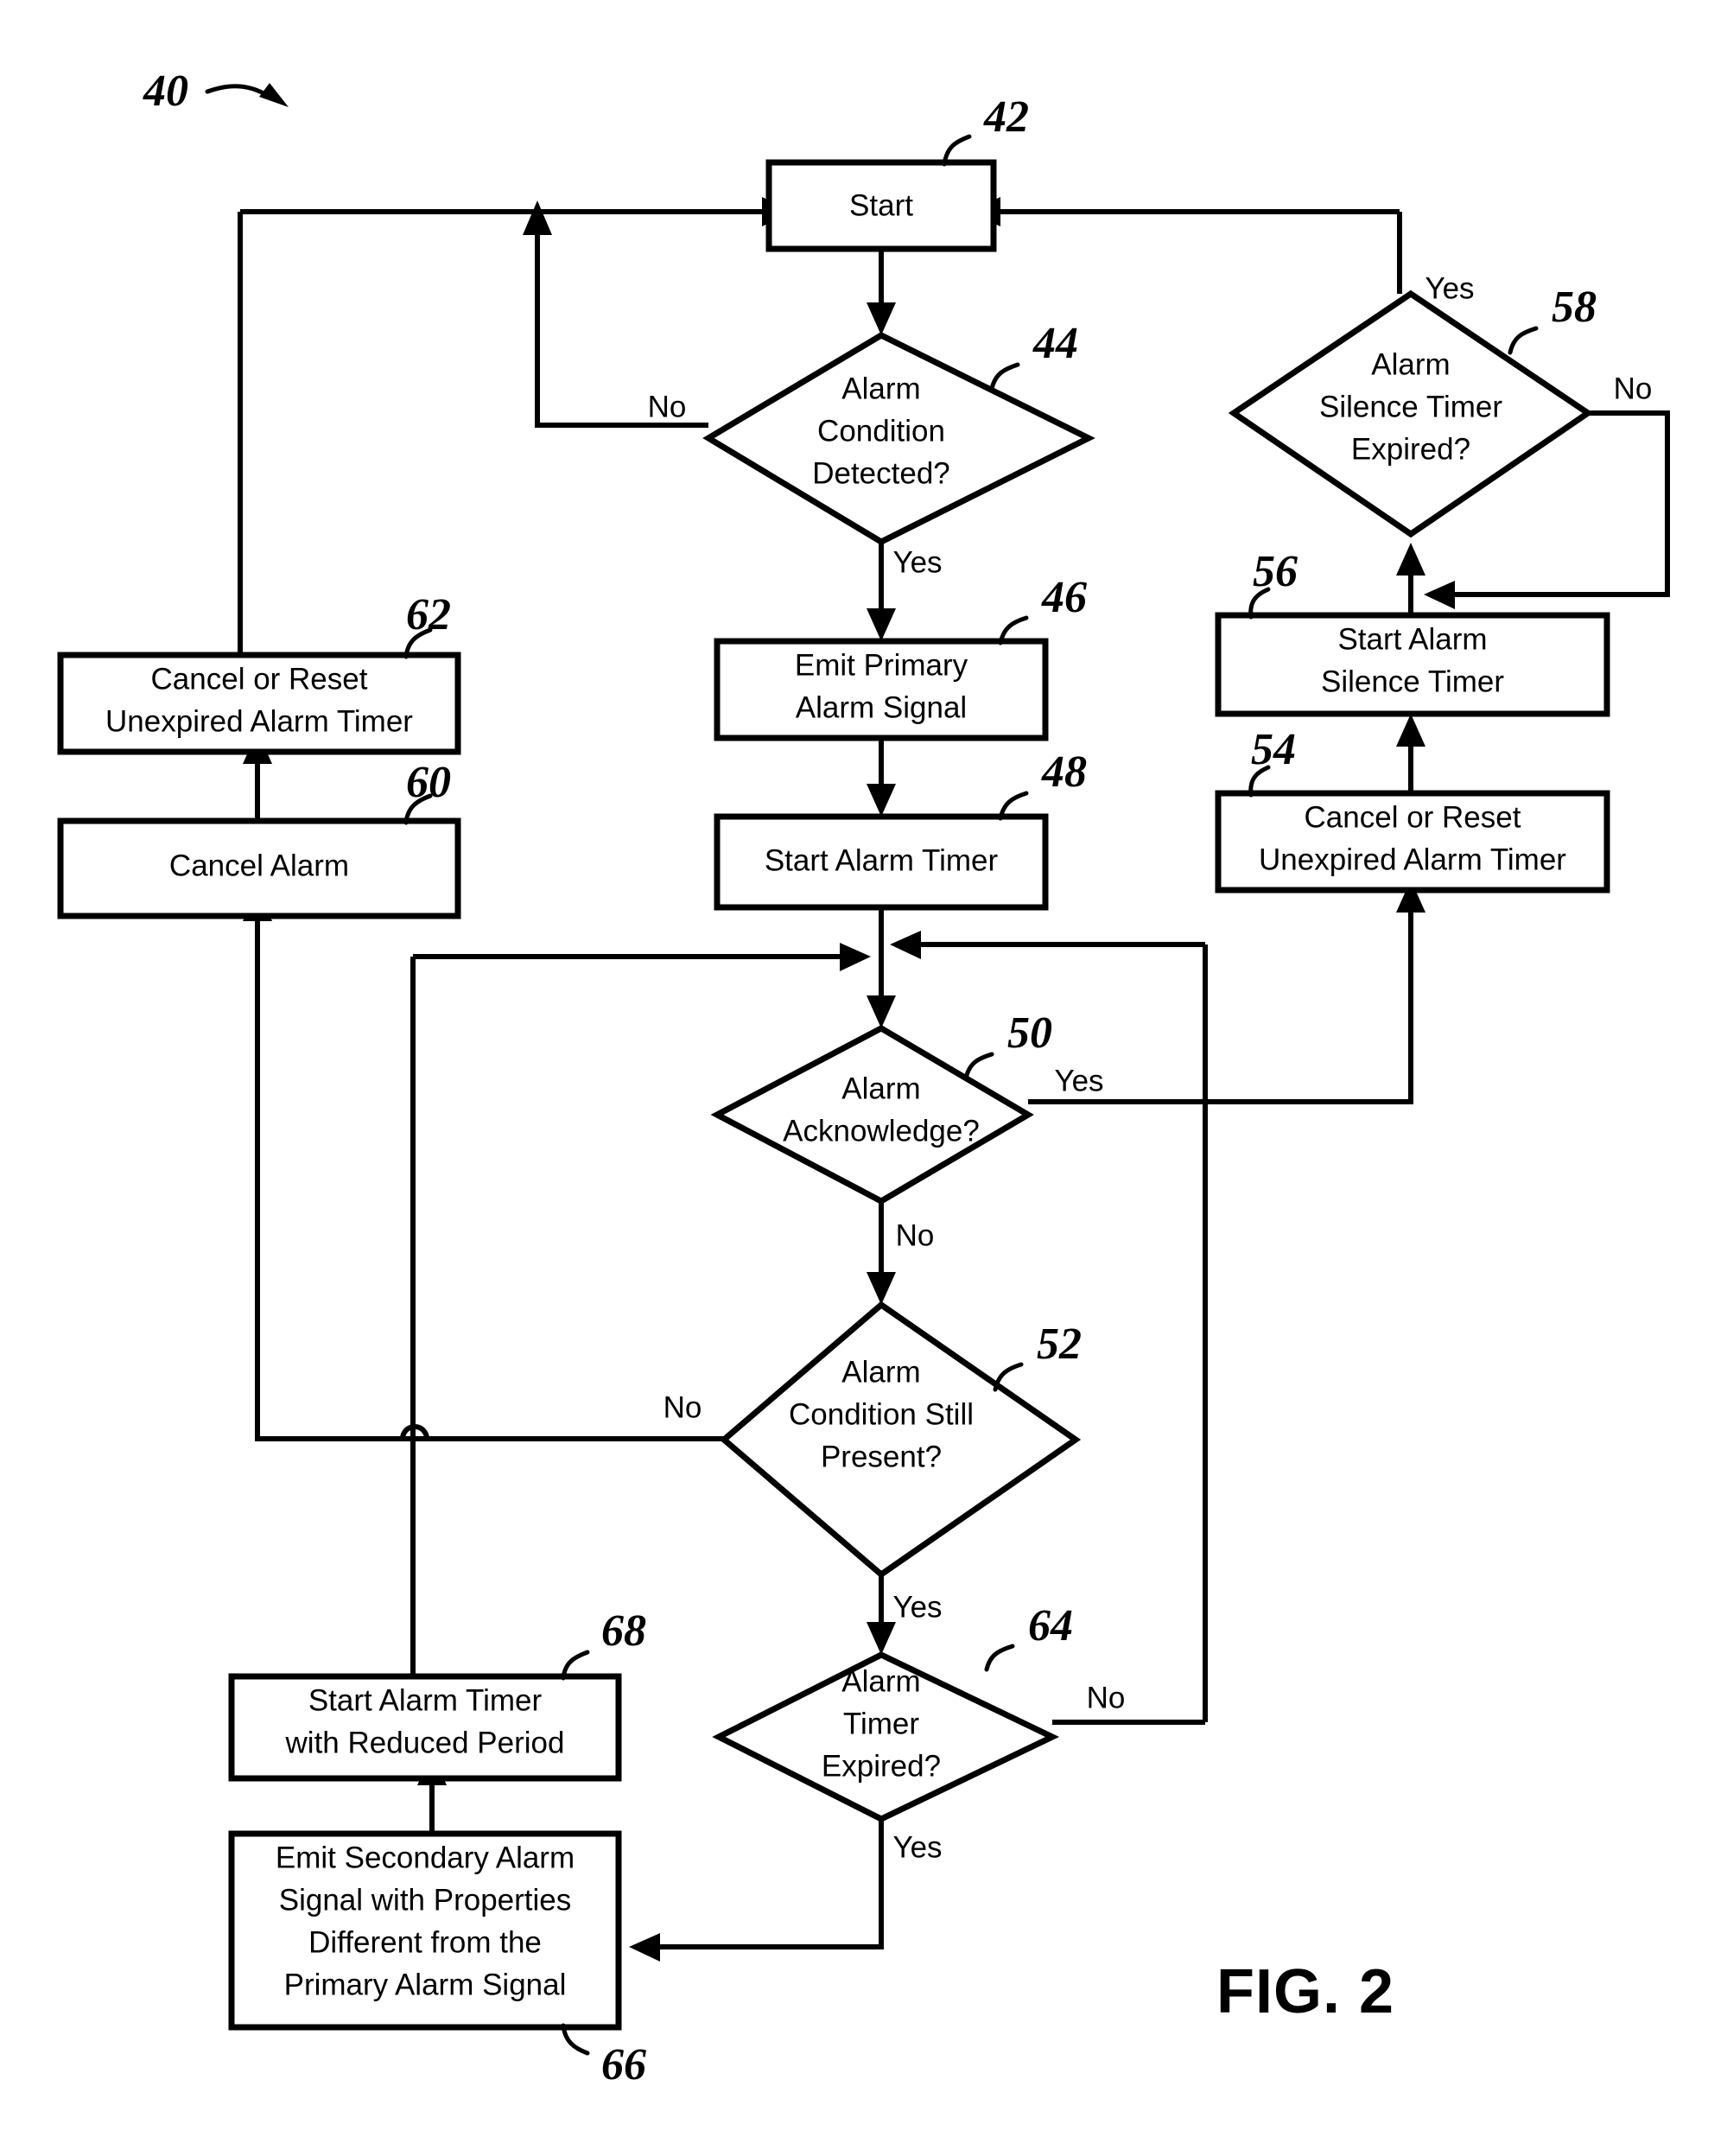 This screenshot has height=2156, width=1727. Describe the element at coordinates (1006, 117) in the screenshot. I see `ref-number-42: 42` at that location.